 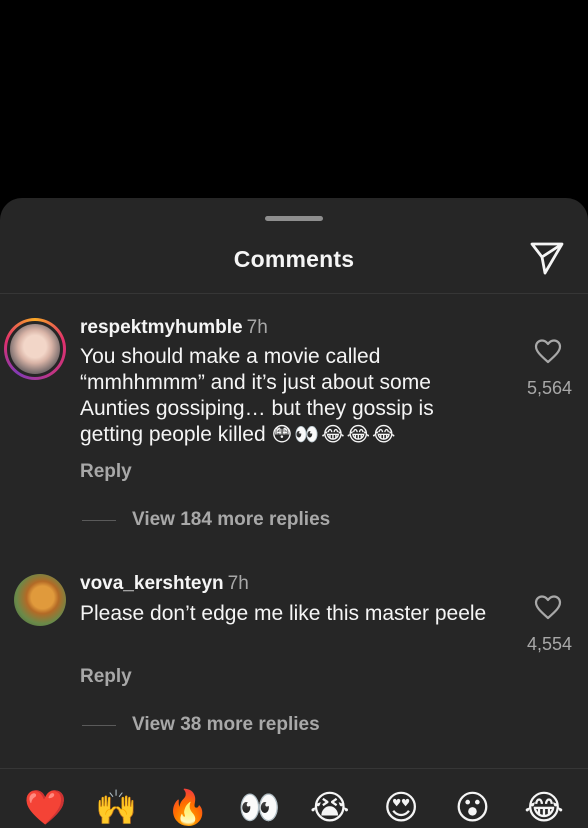 What do you see at coordinates (45, 808) in the screenshot?
I see `emoji-heart-button: ❤️` at bounding box center [45, 808].